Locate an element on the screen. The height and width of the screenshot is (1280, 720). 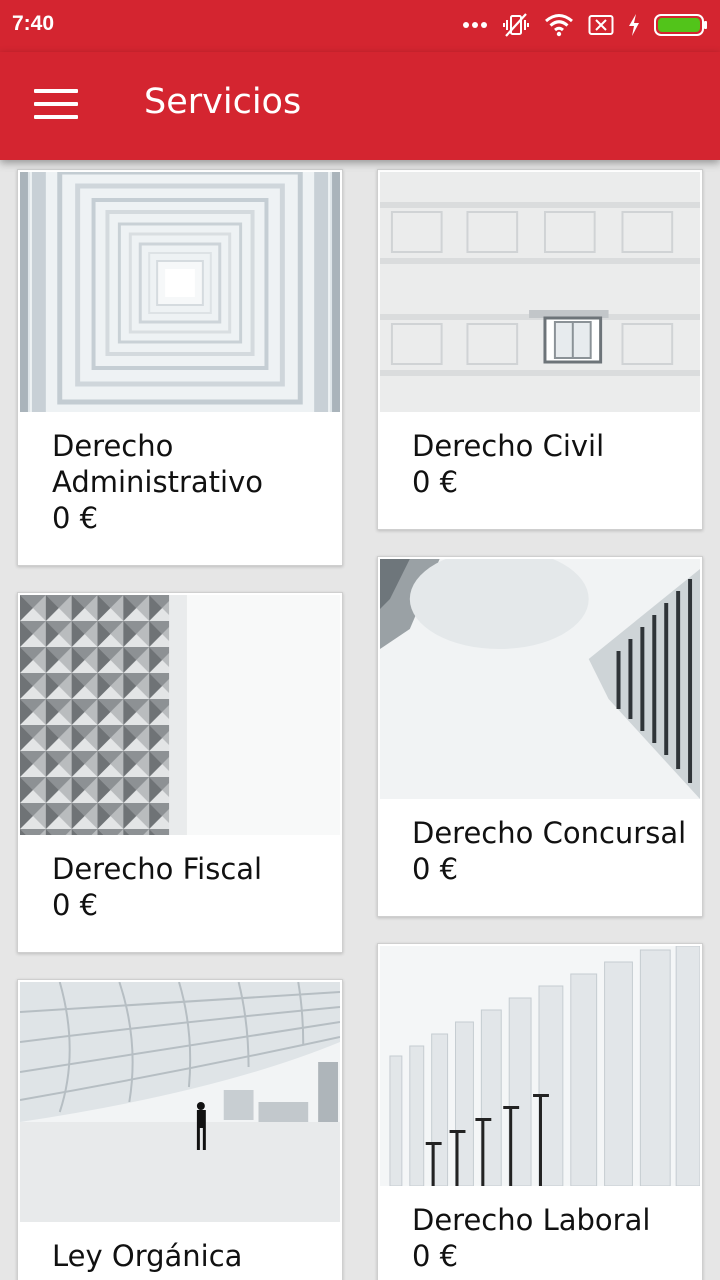
charging-icon is located at coordinates (634, 25).